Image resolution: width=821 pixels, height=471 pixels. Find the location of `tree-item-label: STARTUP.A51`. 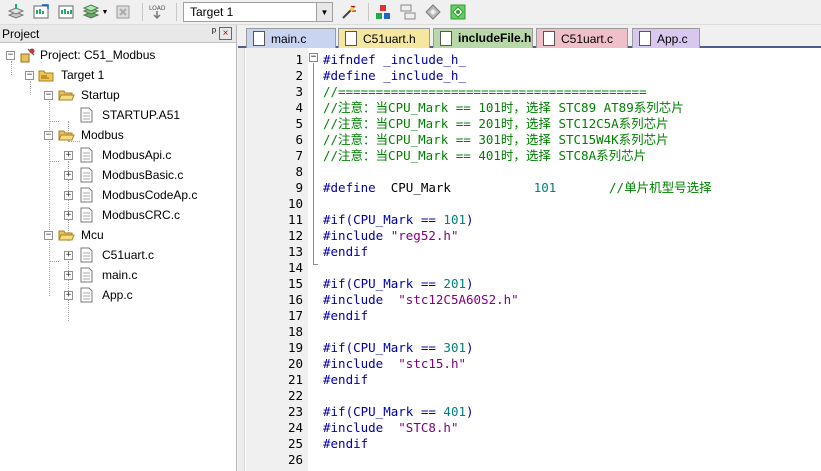

tree-item-label: STARTUP.A51 is located at coordinates (141, 115).